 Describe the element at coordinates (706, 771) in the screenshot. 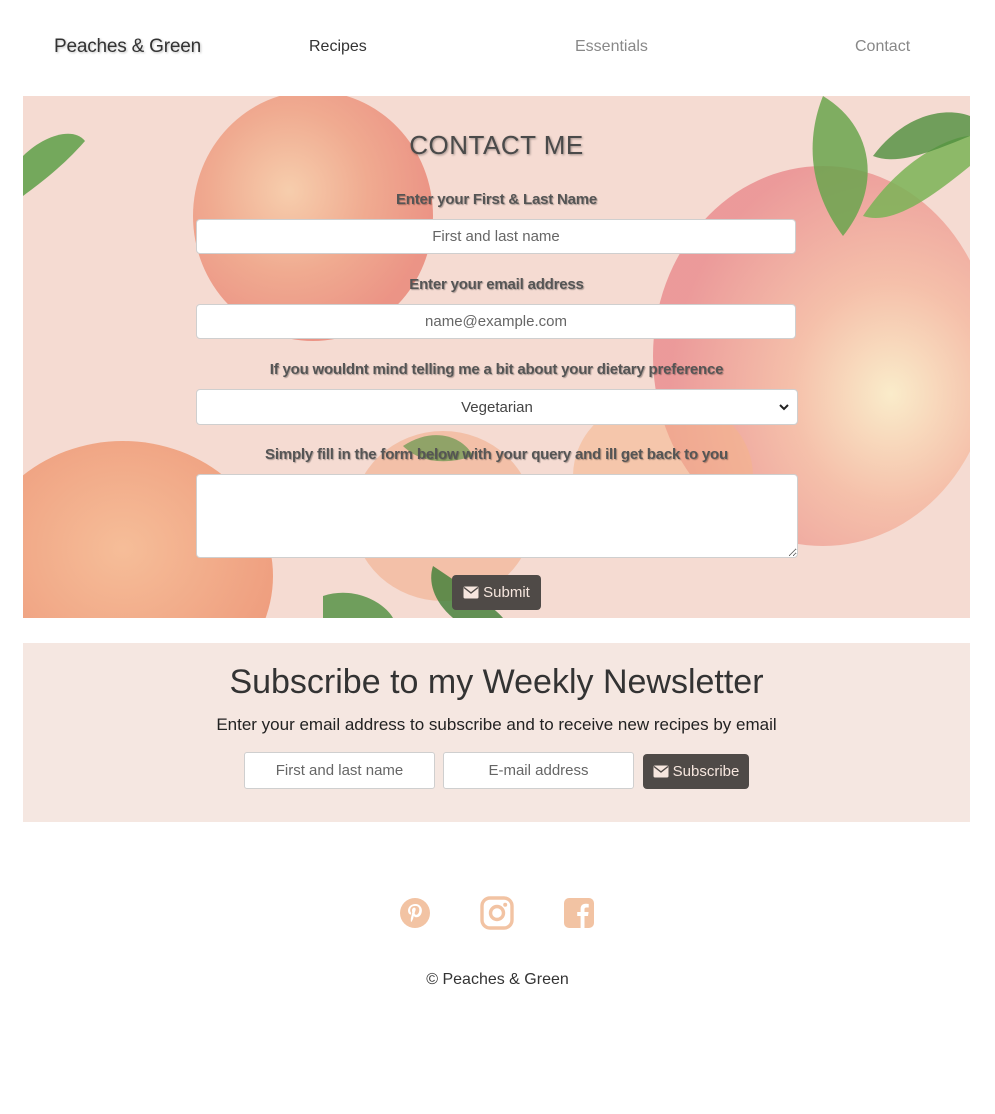

I see `subscribe-label: Subscribe` at that location.